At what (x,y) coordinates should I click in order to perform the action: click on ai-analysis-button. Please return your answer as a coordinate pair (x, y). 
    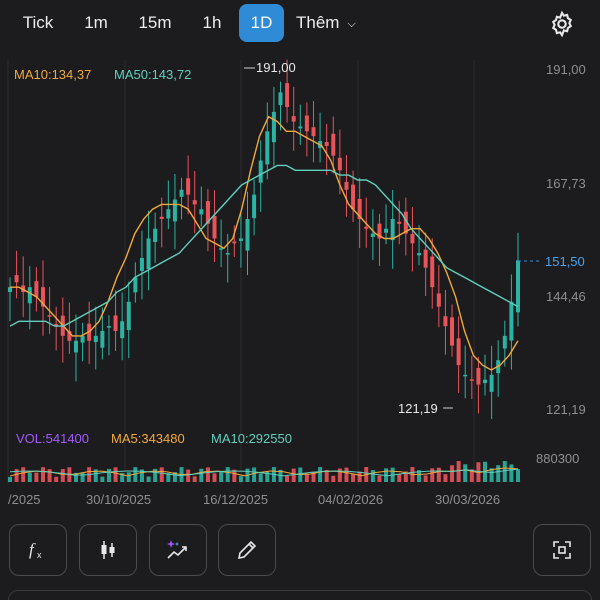
    Looking at the image, I should click on (178, 550).